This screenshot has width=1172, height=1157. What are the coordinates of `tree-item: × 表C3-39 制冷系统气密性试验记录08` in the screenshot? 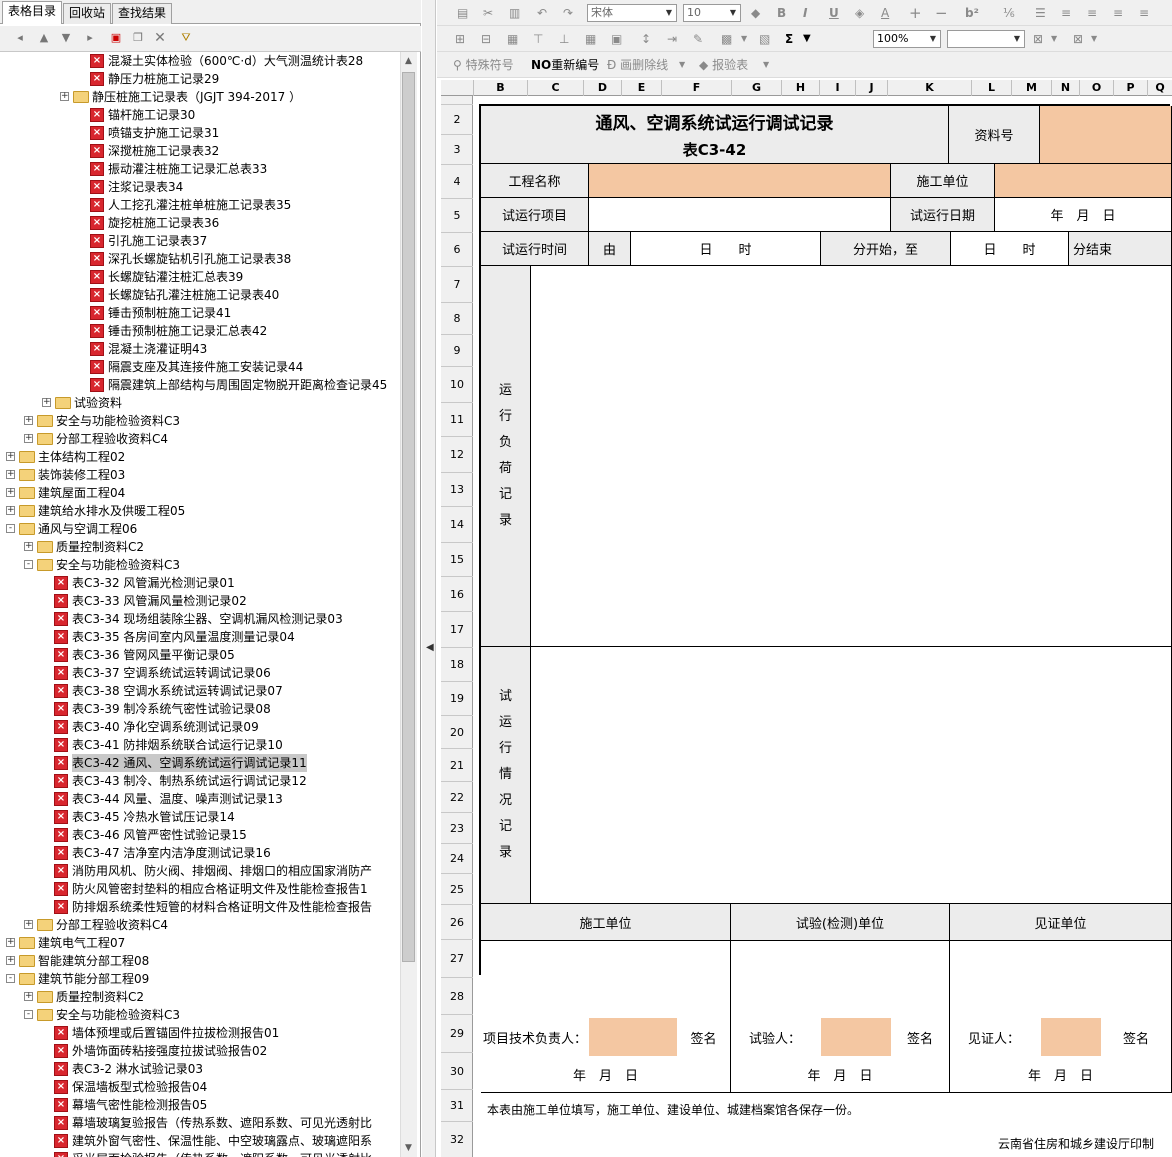 It's located at (202, 709).